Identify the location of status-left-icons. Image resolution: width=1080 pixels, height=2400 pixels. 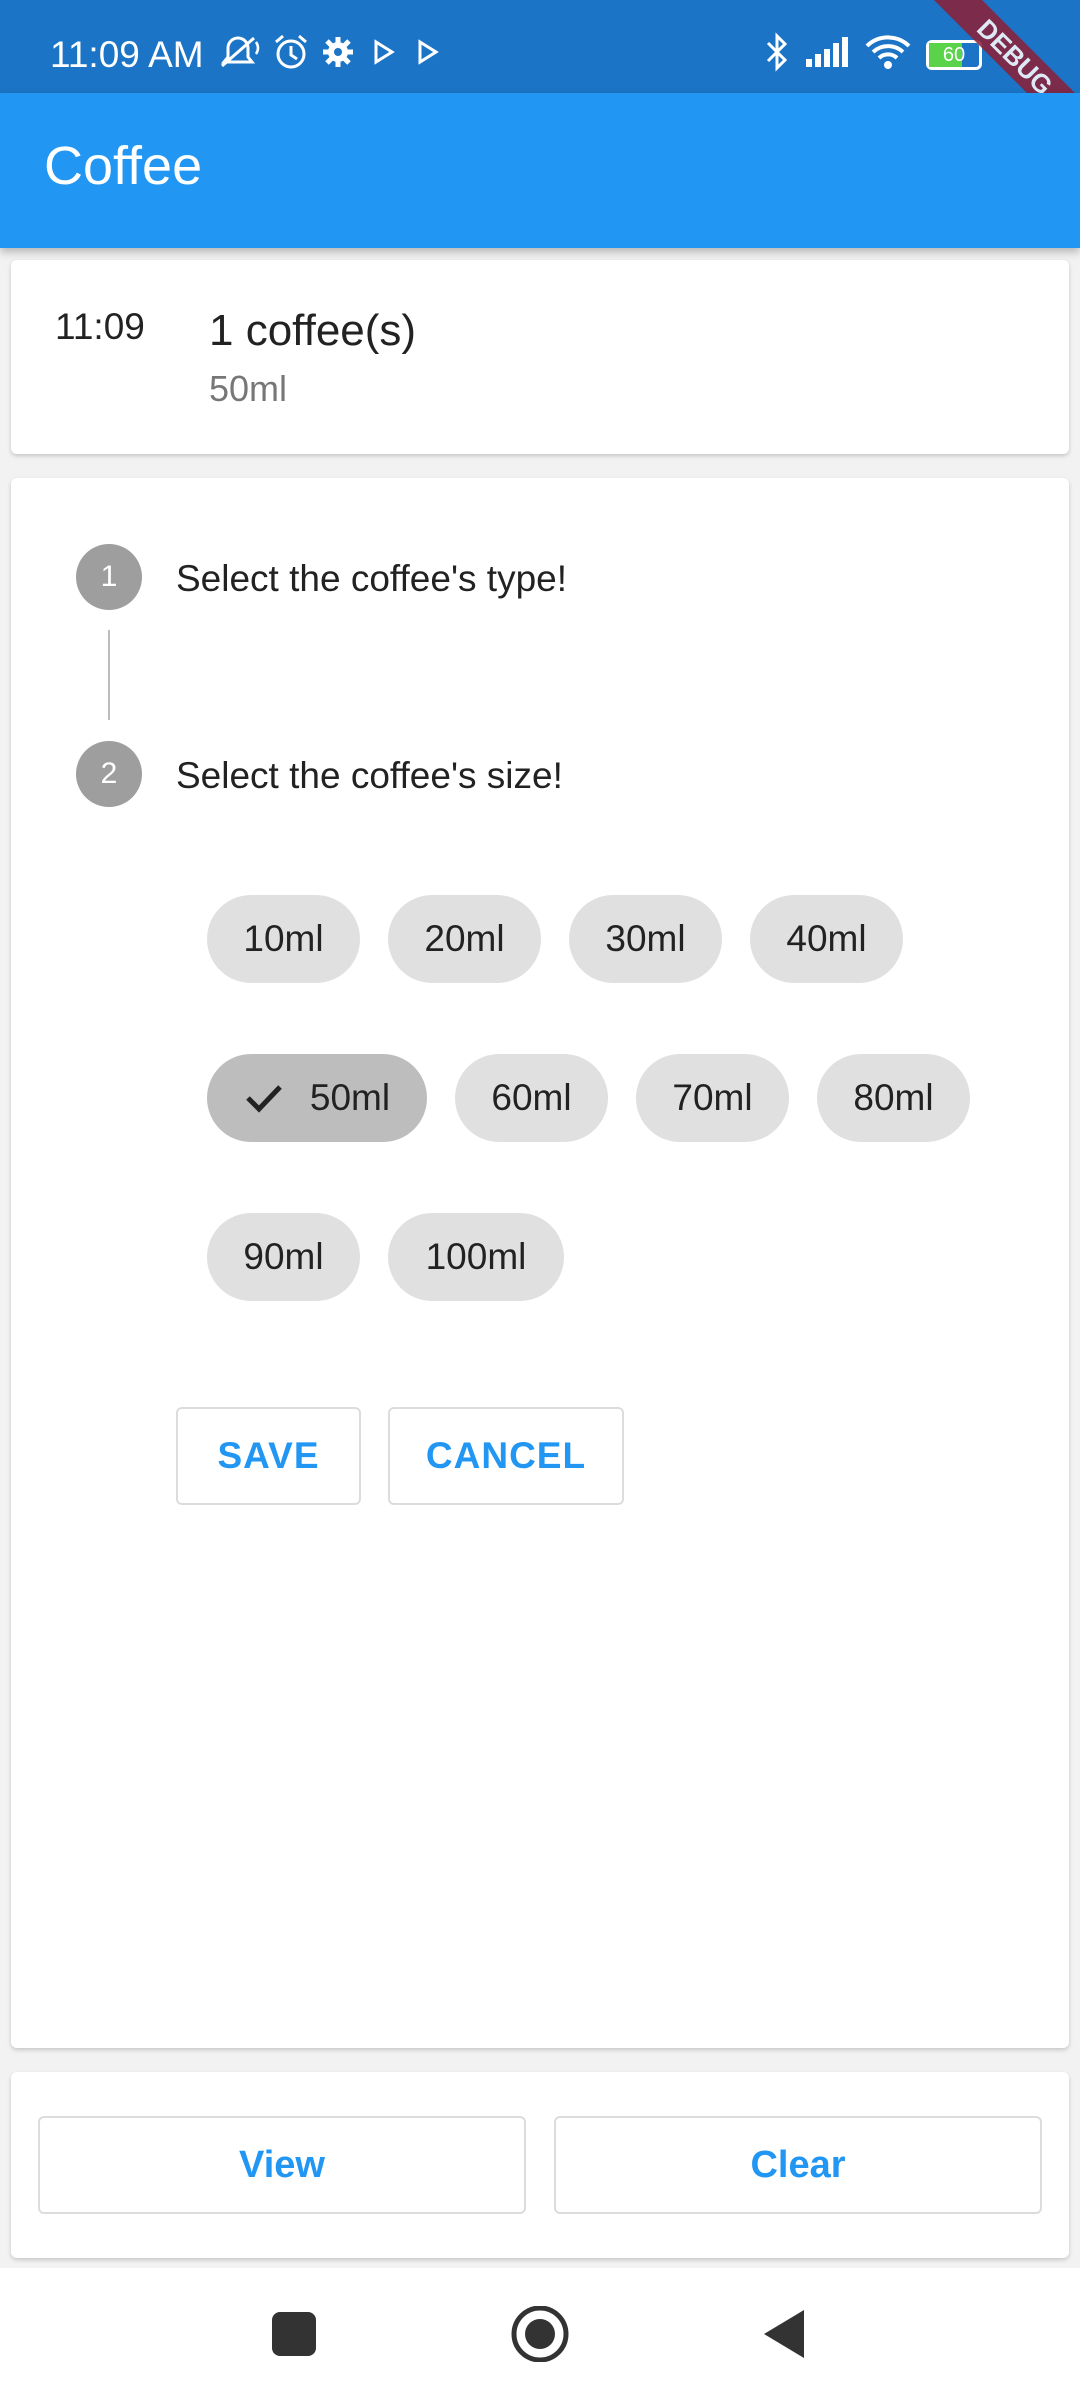
(331, 54).